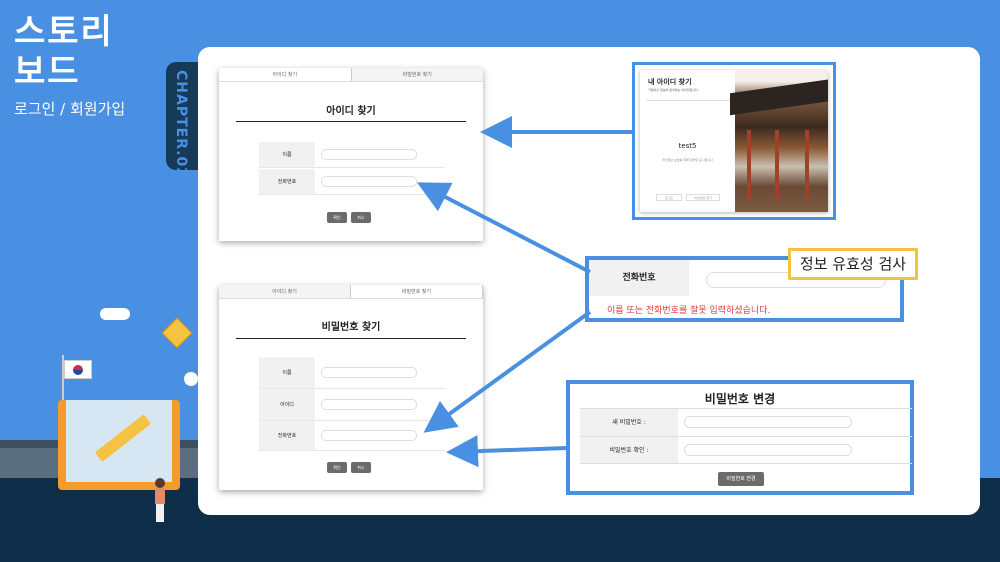 The width and height of the screenshot is (1000, 562). What do you see at coordinates (740, 399) in the screenshot?
I see `password-change-title: 비밀번호 변경` at bounding box center [740, 399].